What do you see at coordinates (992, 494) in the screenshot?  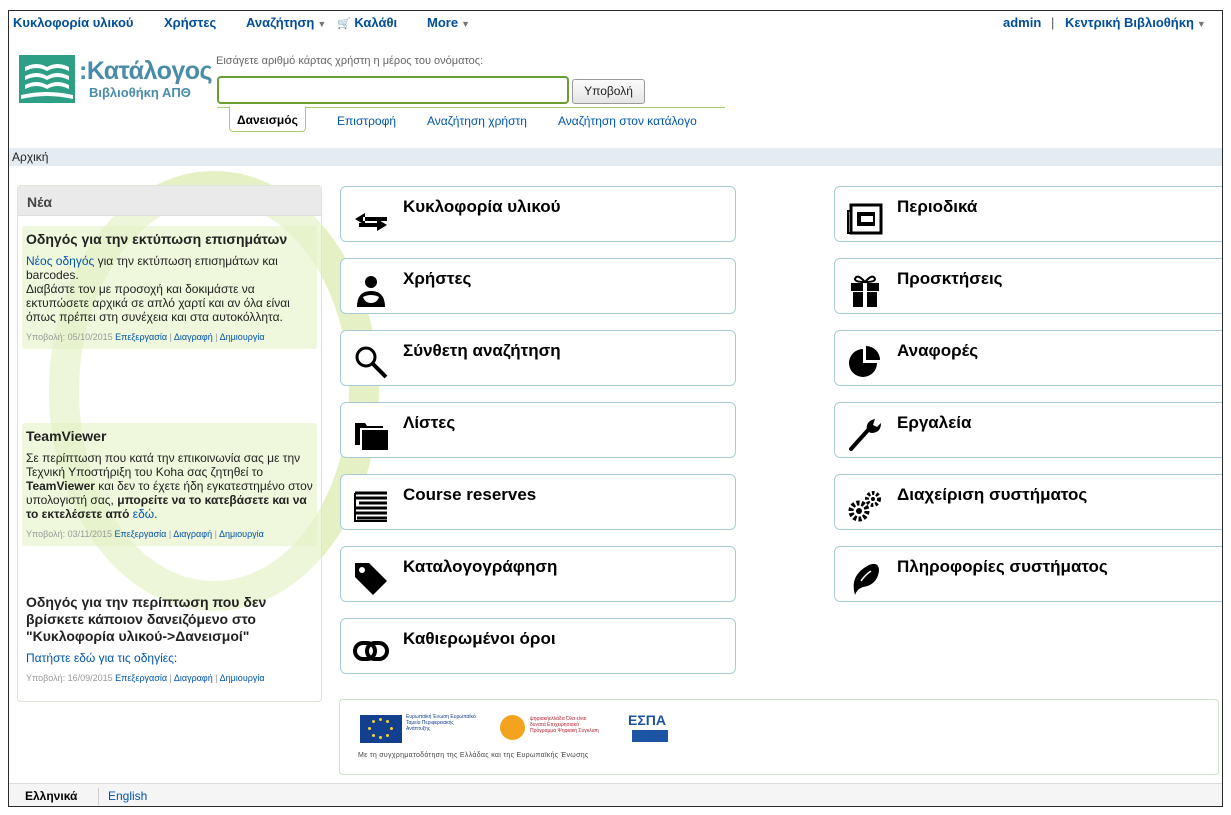 I see `tile-label: Διαχείριση συστήματος` at bounding box center [992, 494].